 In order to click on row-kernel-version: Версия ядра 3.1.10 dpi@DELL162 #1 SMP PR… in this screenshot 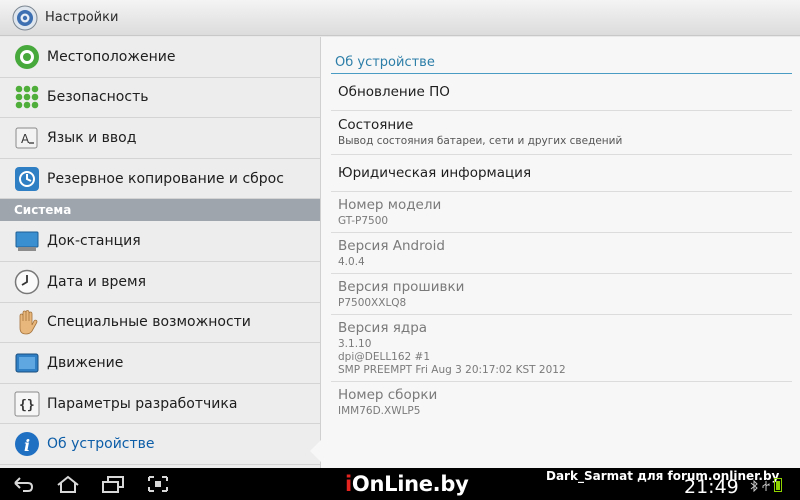, I will do `click(561, 348)`.